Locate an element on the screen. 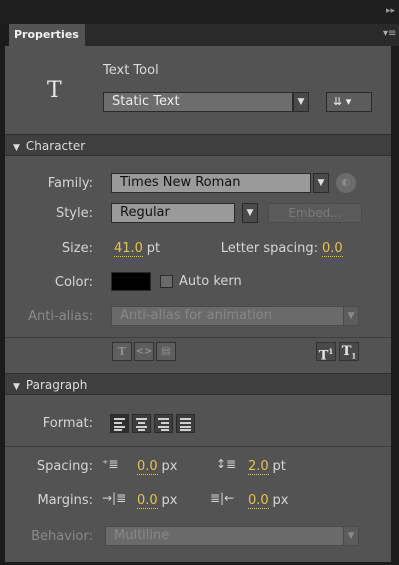  panel-tab-bar is located at coordinates (242, 35).